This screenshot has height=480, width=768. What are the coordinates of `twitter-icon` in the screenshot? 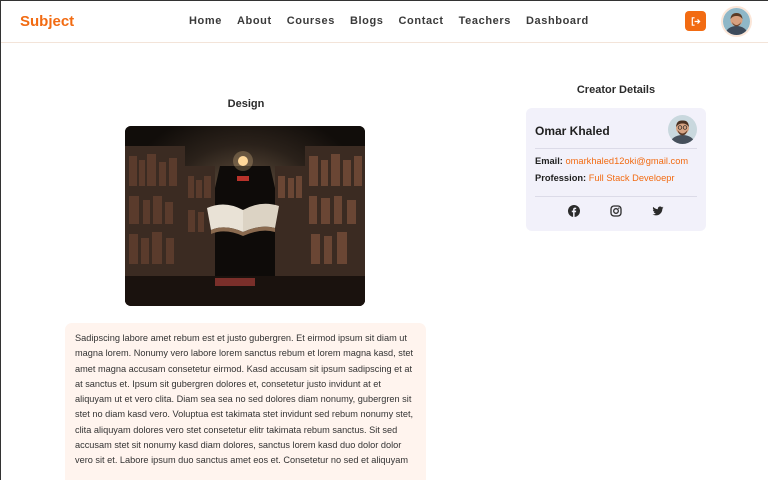 It's located at (658, 211).